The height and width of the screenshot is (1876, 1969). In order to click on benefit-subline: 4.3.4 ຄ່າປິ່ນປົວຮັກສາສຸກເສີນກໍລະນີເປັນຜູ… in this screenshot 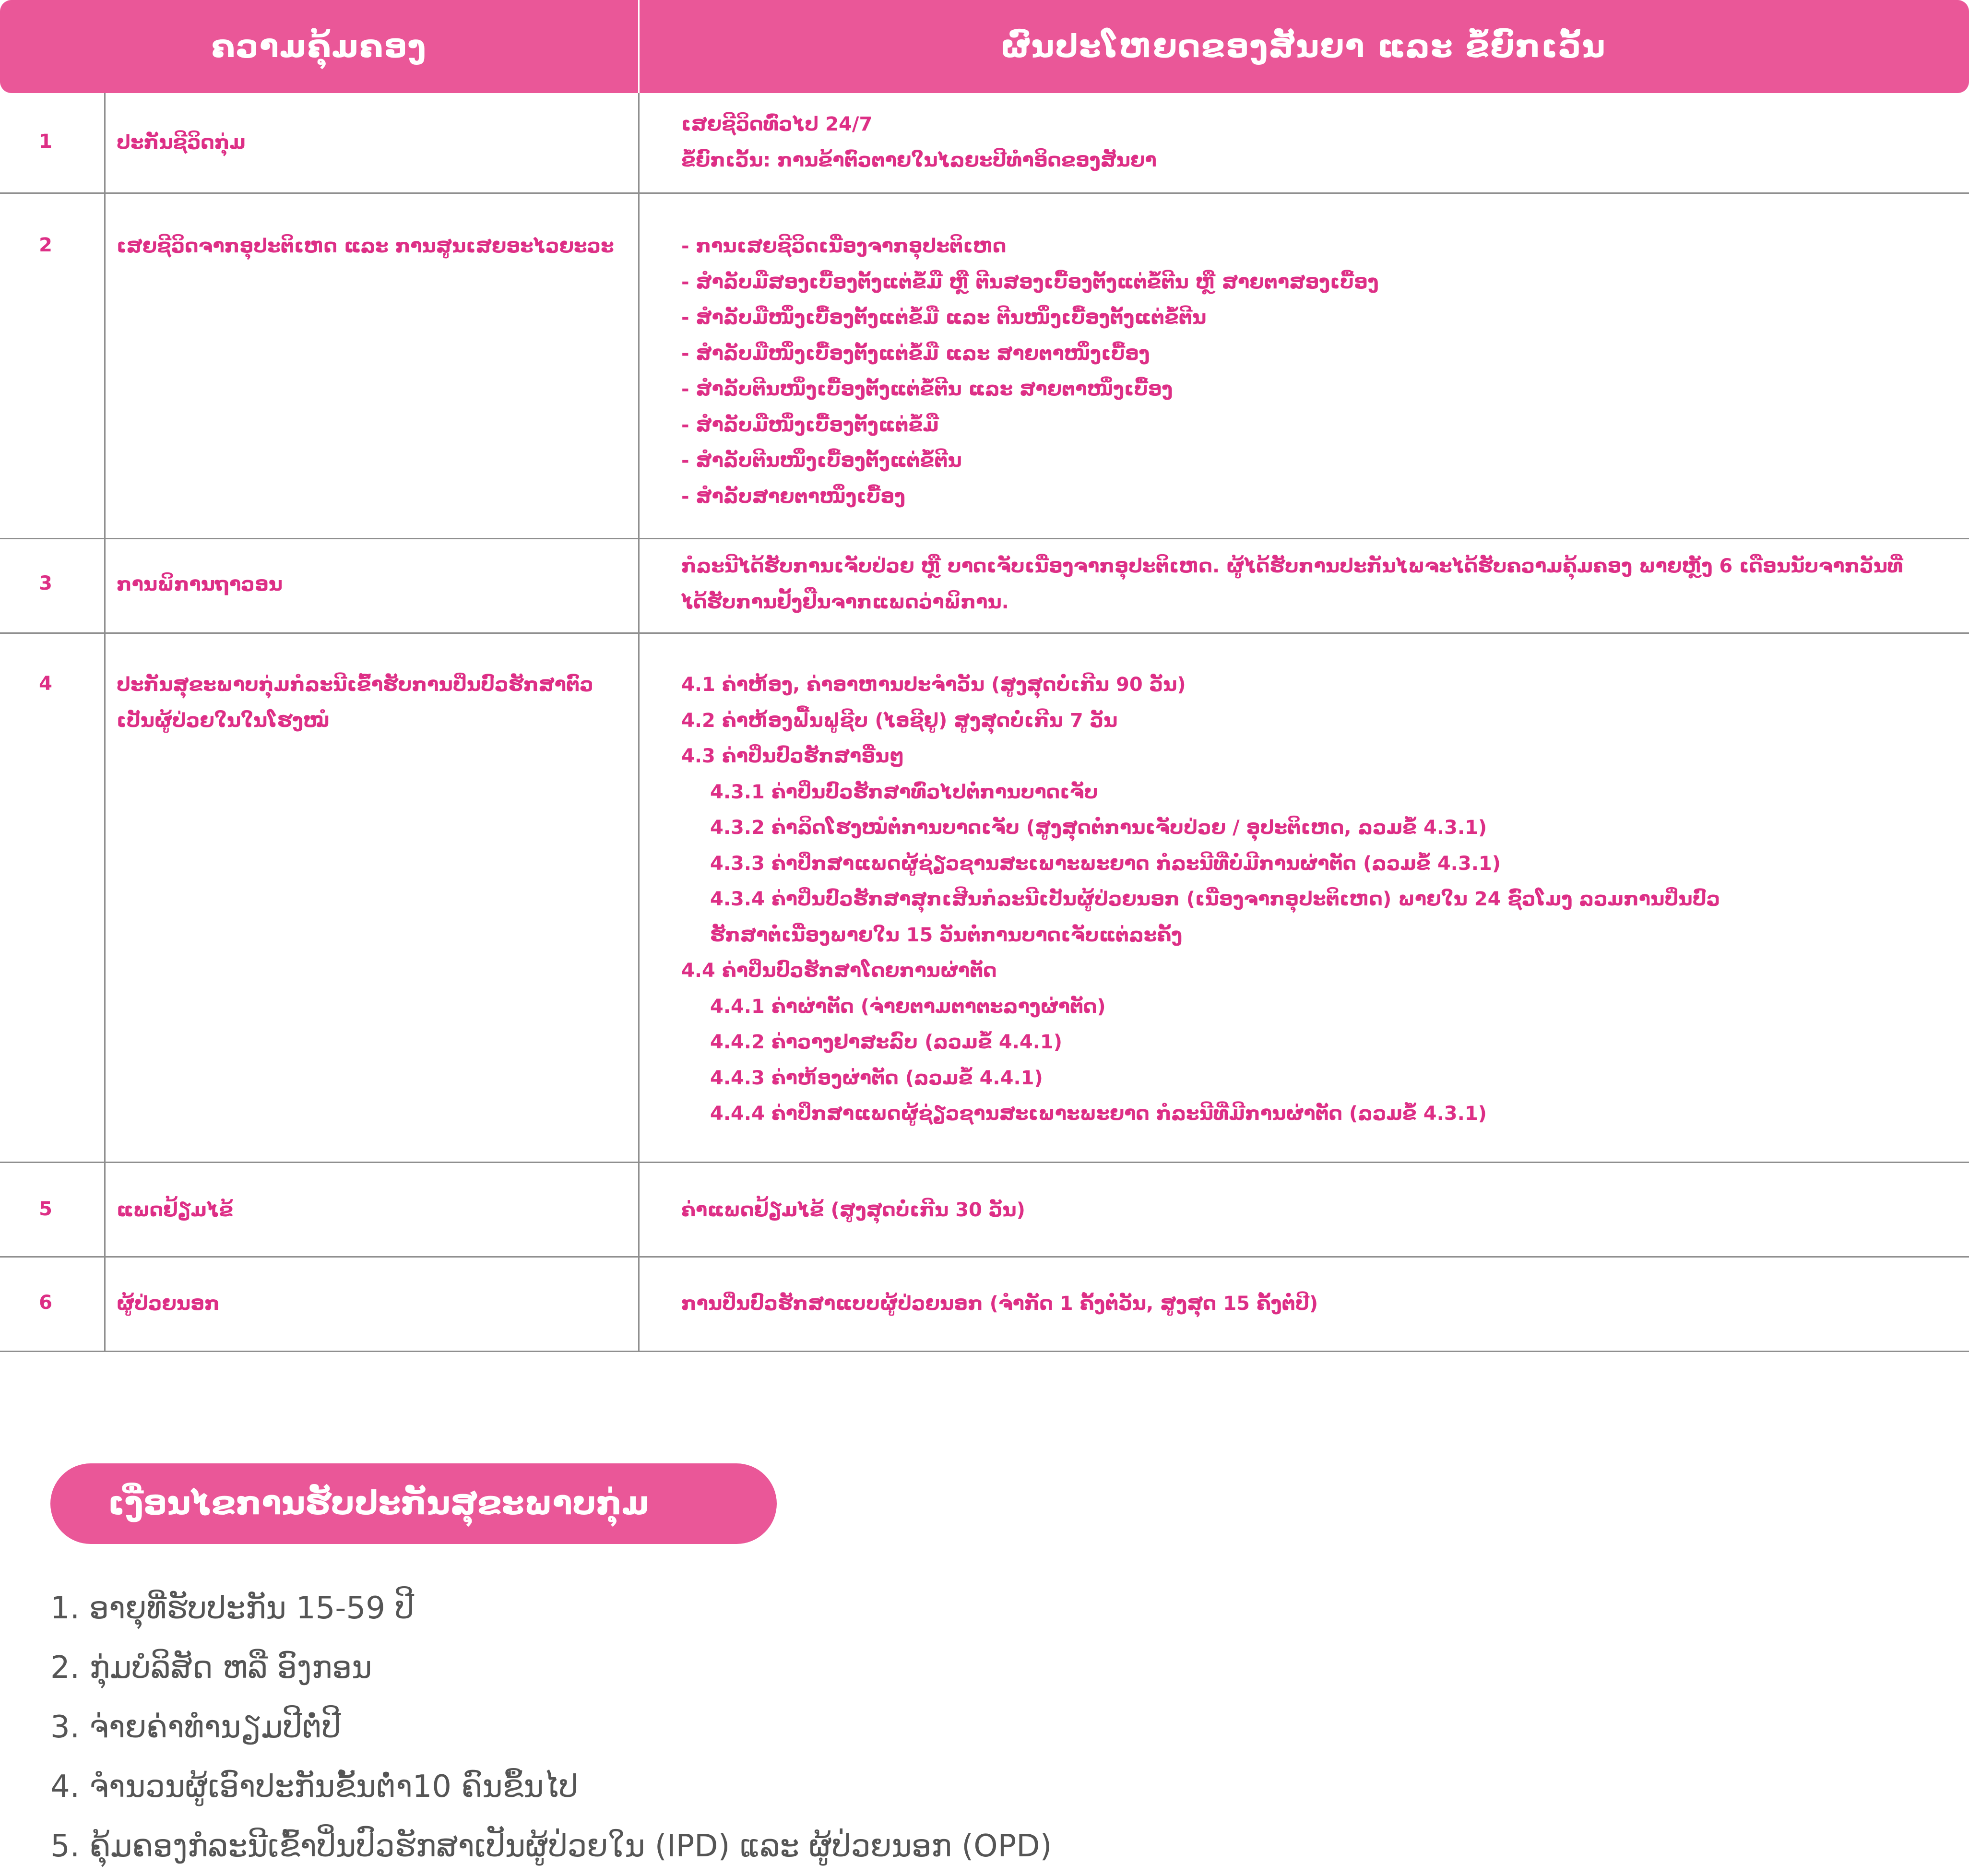, I will do `click(1215, 899)`.